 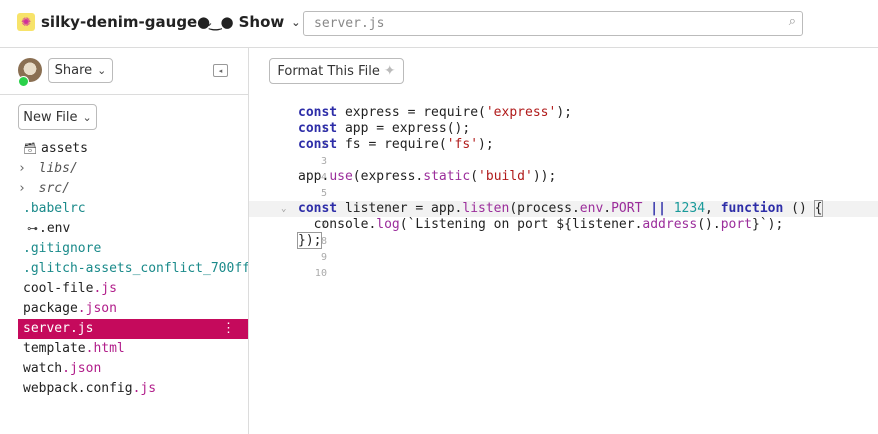 What do you see at coordinates (124, 289) in the screenshot?
I see `file-item-cool-file: cool-file.js` at bounding box center [124, 289].